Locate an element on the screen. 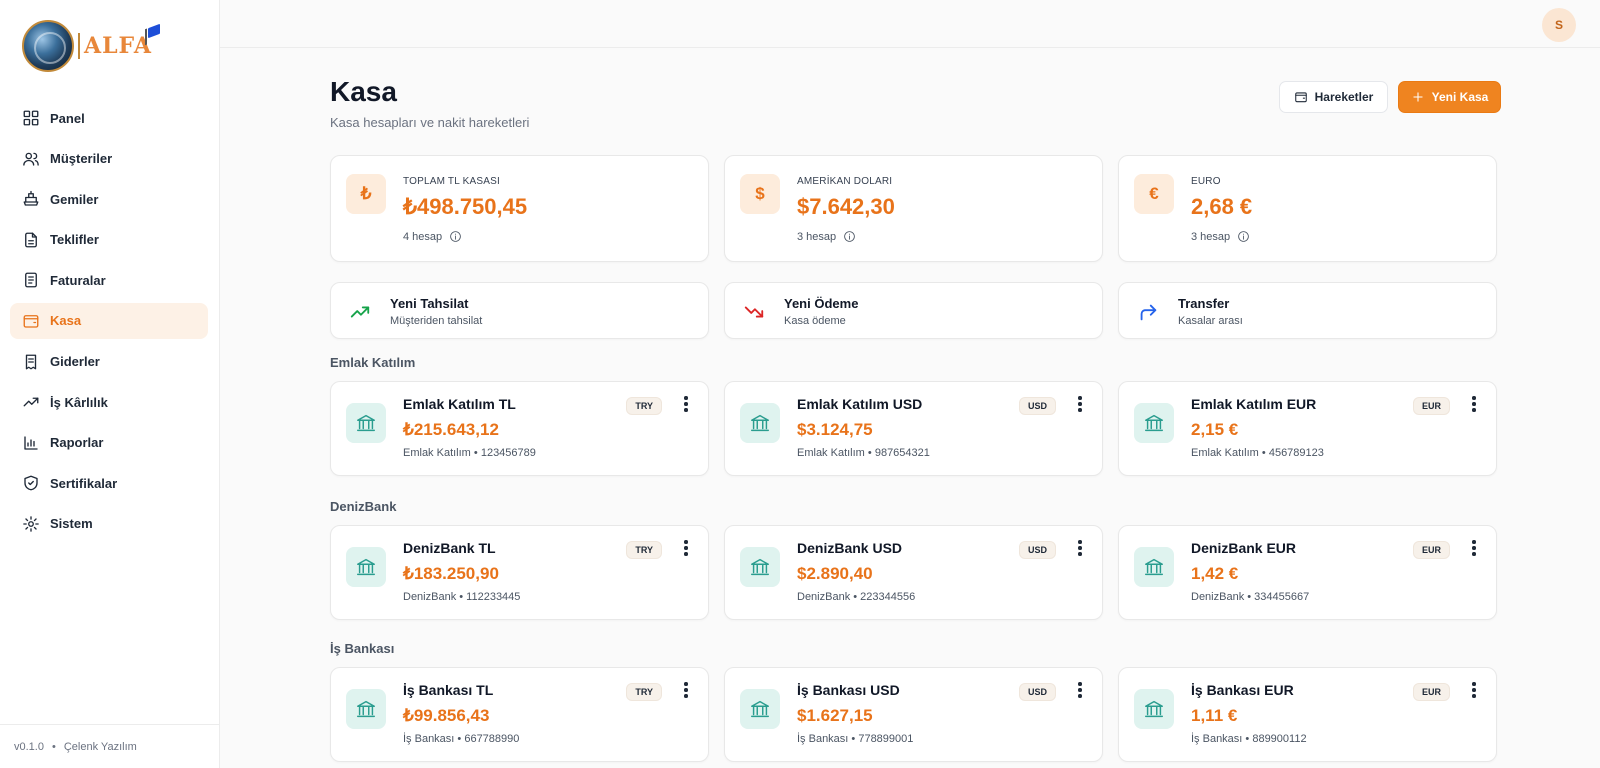  sidebar-footer: v0.1.0 • Çelenk Yazılım is located at coordinates (109, 746).